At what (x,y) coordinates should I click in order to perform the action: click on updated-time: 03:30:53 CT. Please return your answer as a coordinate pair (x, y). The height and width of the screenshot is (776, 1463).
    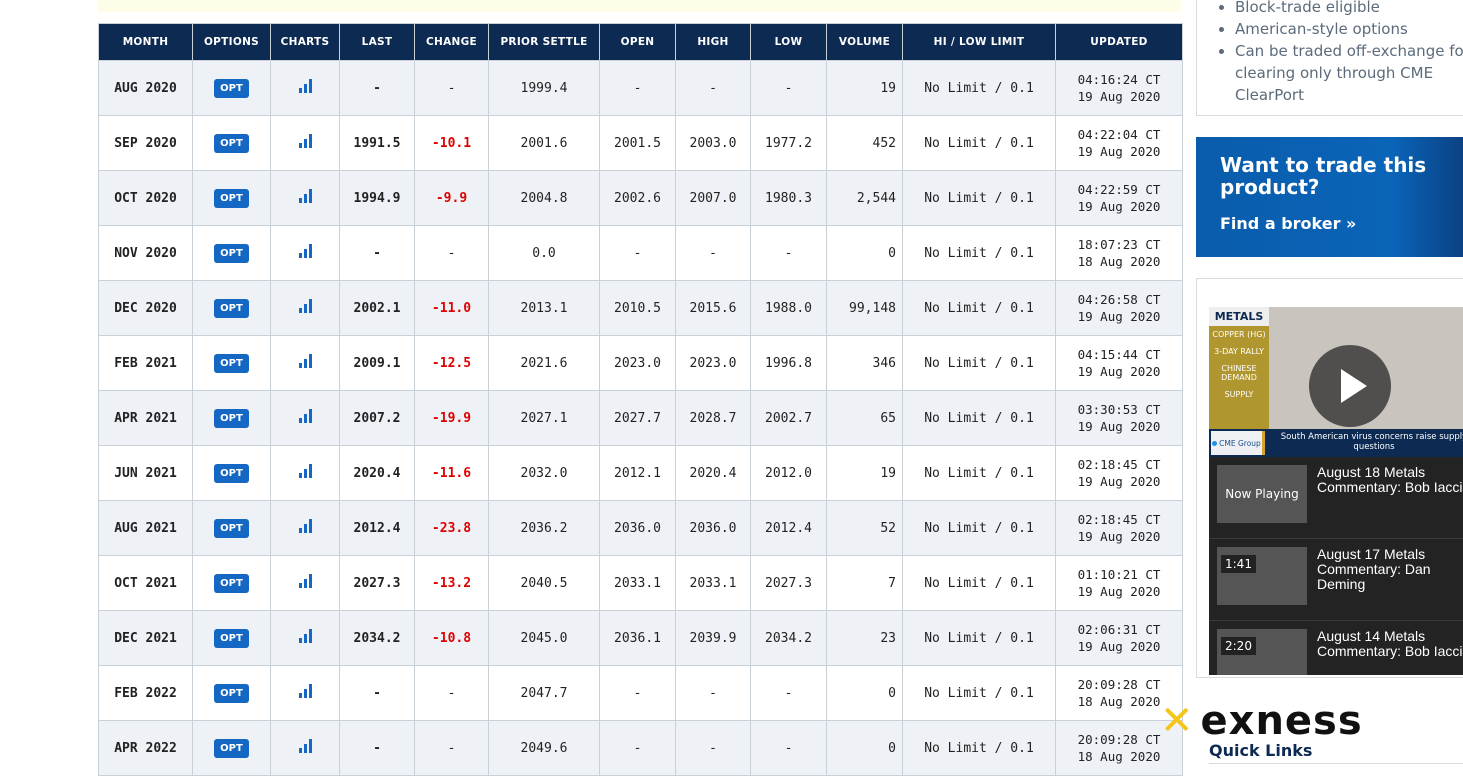
    Looking at the image, I should click on (1119, 409).